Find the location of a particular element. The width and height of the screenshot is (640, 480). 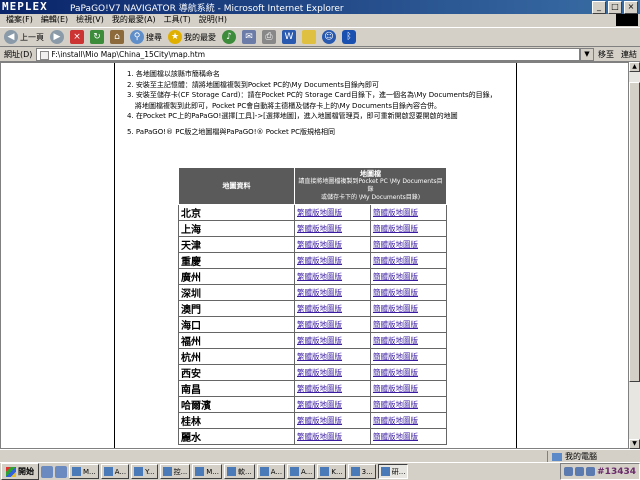

table-row: 澳門 繁體版地圖版 簡體版地圖版 is located at coordinates (313, 308).